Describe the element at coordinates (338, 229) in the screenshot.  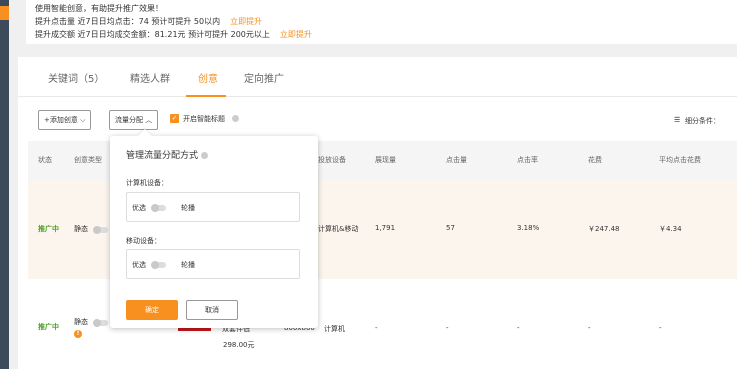
I see `row-device: 计算机&移动` at that location.